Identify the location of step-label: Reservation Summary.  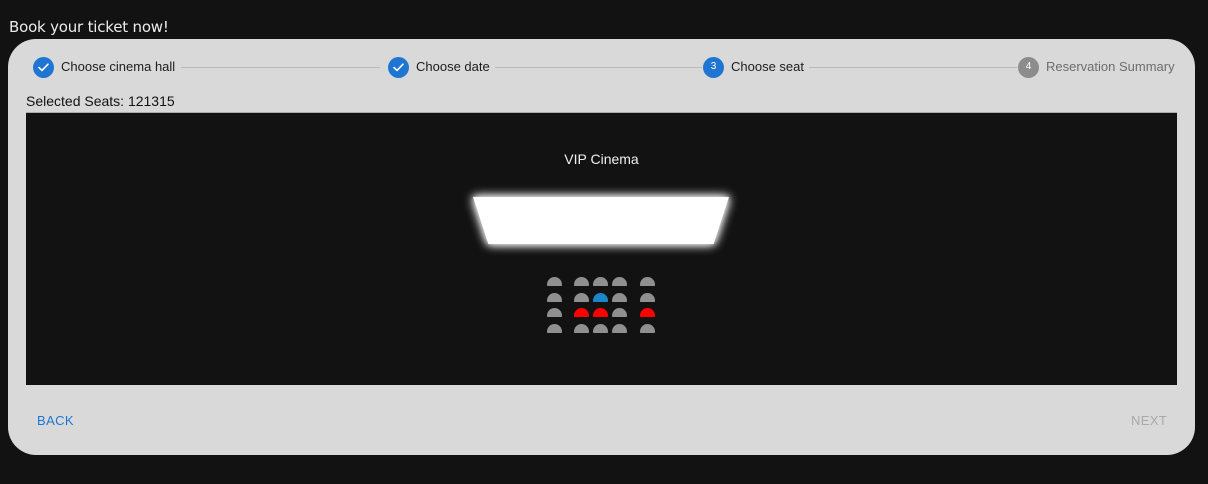
(1110, 66).